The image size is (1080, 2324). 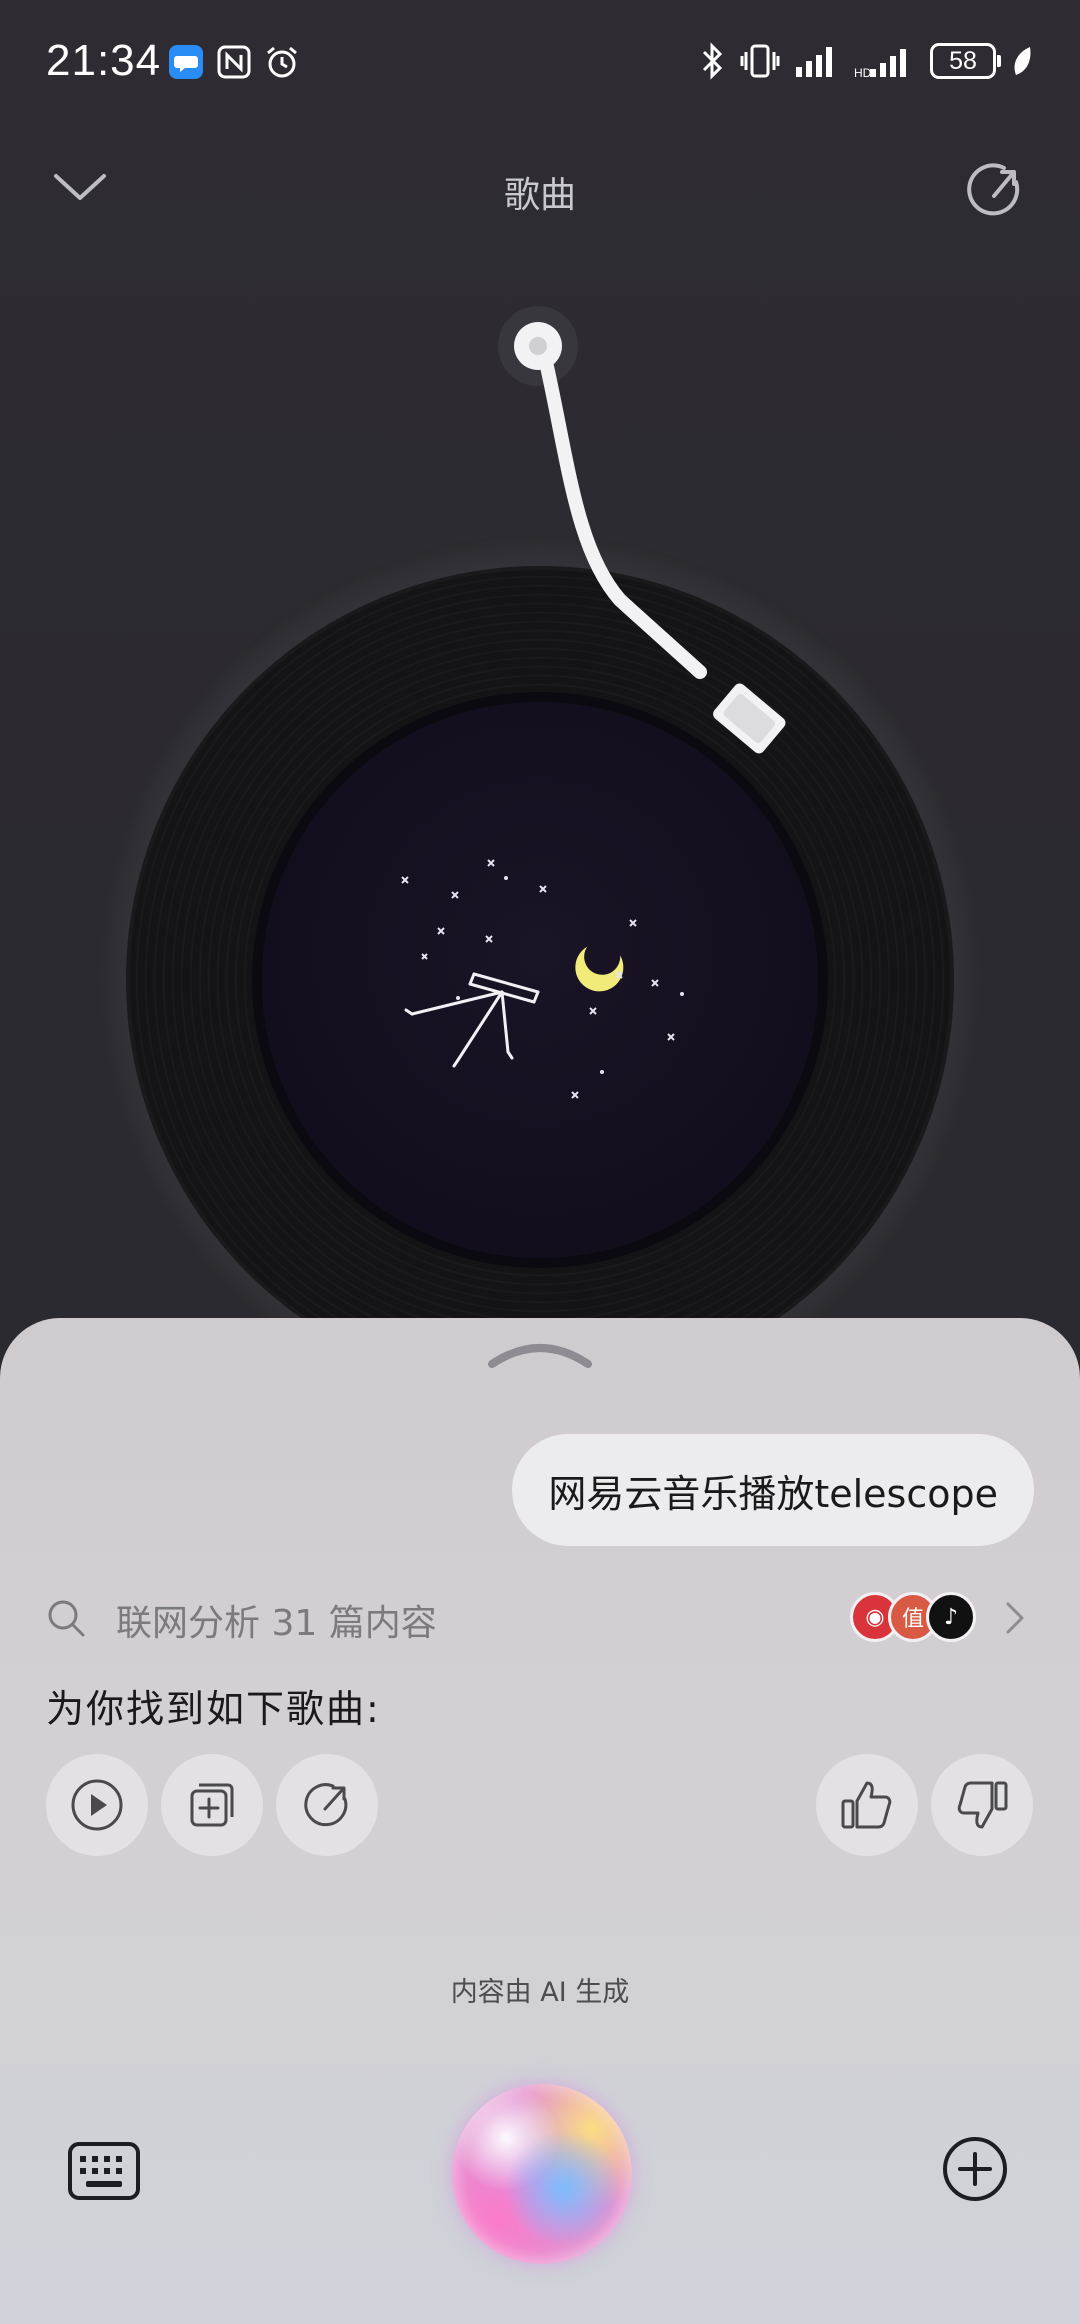 I want to click on thumbs-up-button, so click(x=867, y=1805).